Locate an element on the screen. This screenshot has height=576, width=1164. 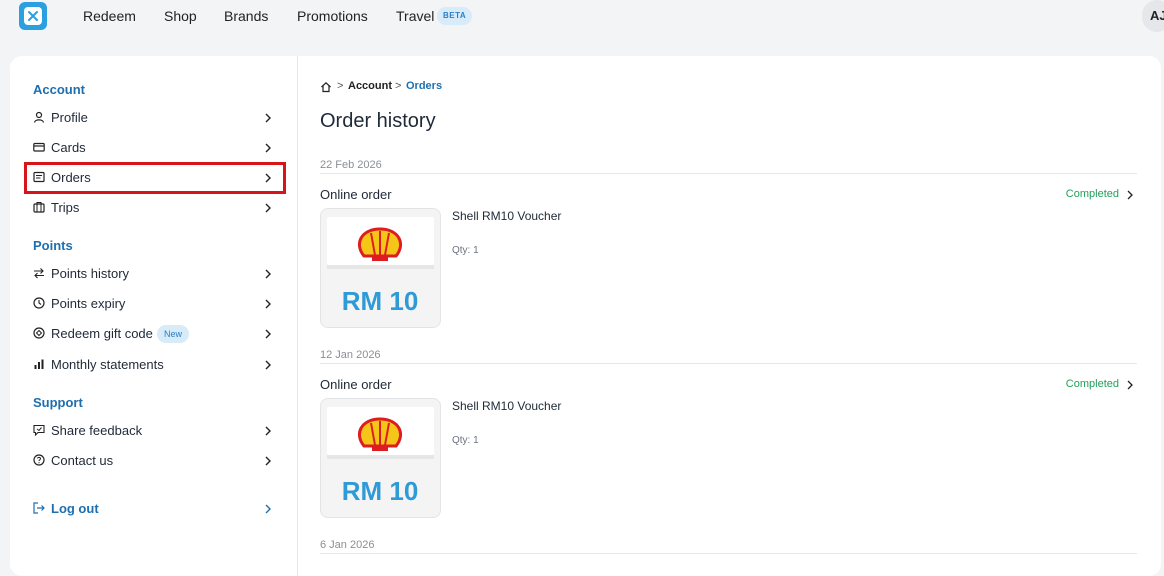
receipt-icon is located at coordinates (39, 177).